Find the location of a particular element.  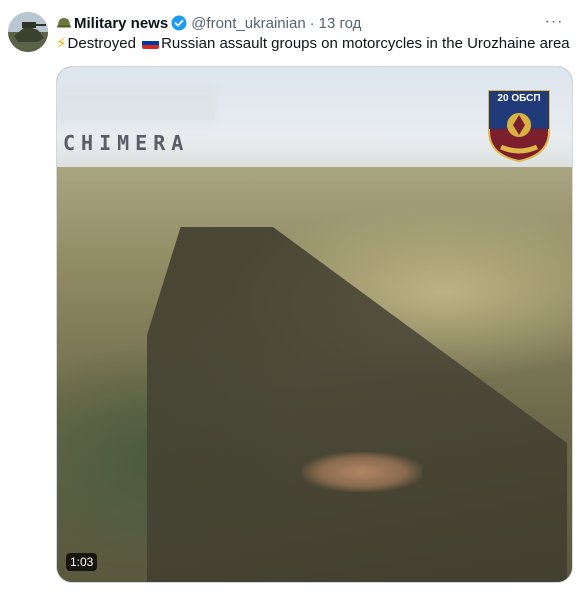

emblem-label: 20 ОБСП is located at coordinates (519, 98).